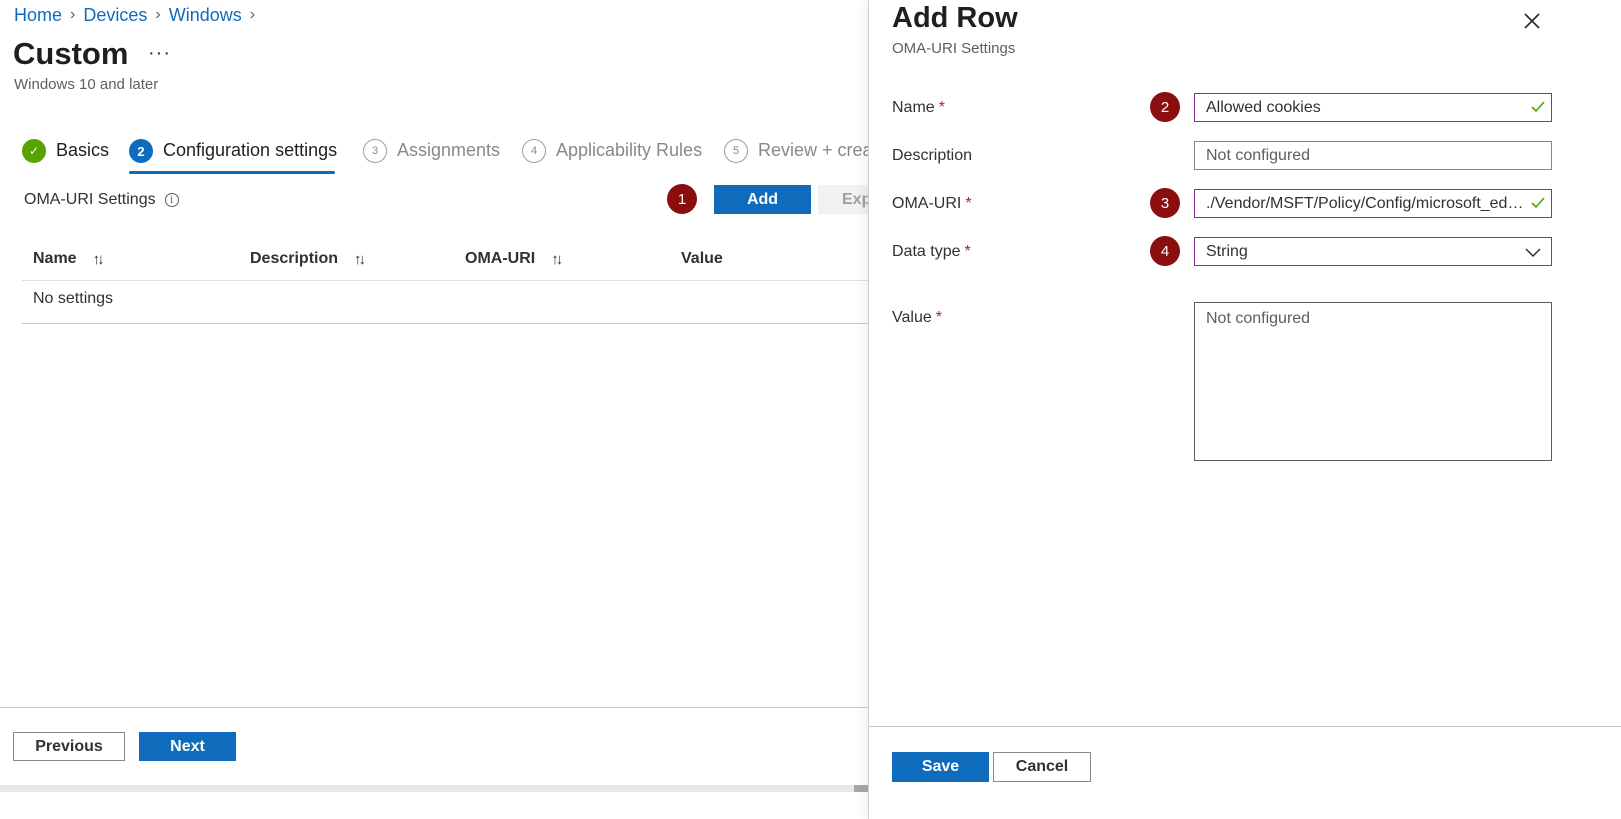 Image resolution: width=1621 pixels, height=819 pixels. Describe the element at coordinates (375, 151) in the screenshot. I see `step-number: 3` at that location.